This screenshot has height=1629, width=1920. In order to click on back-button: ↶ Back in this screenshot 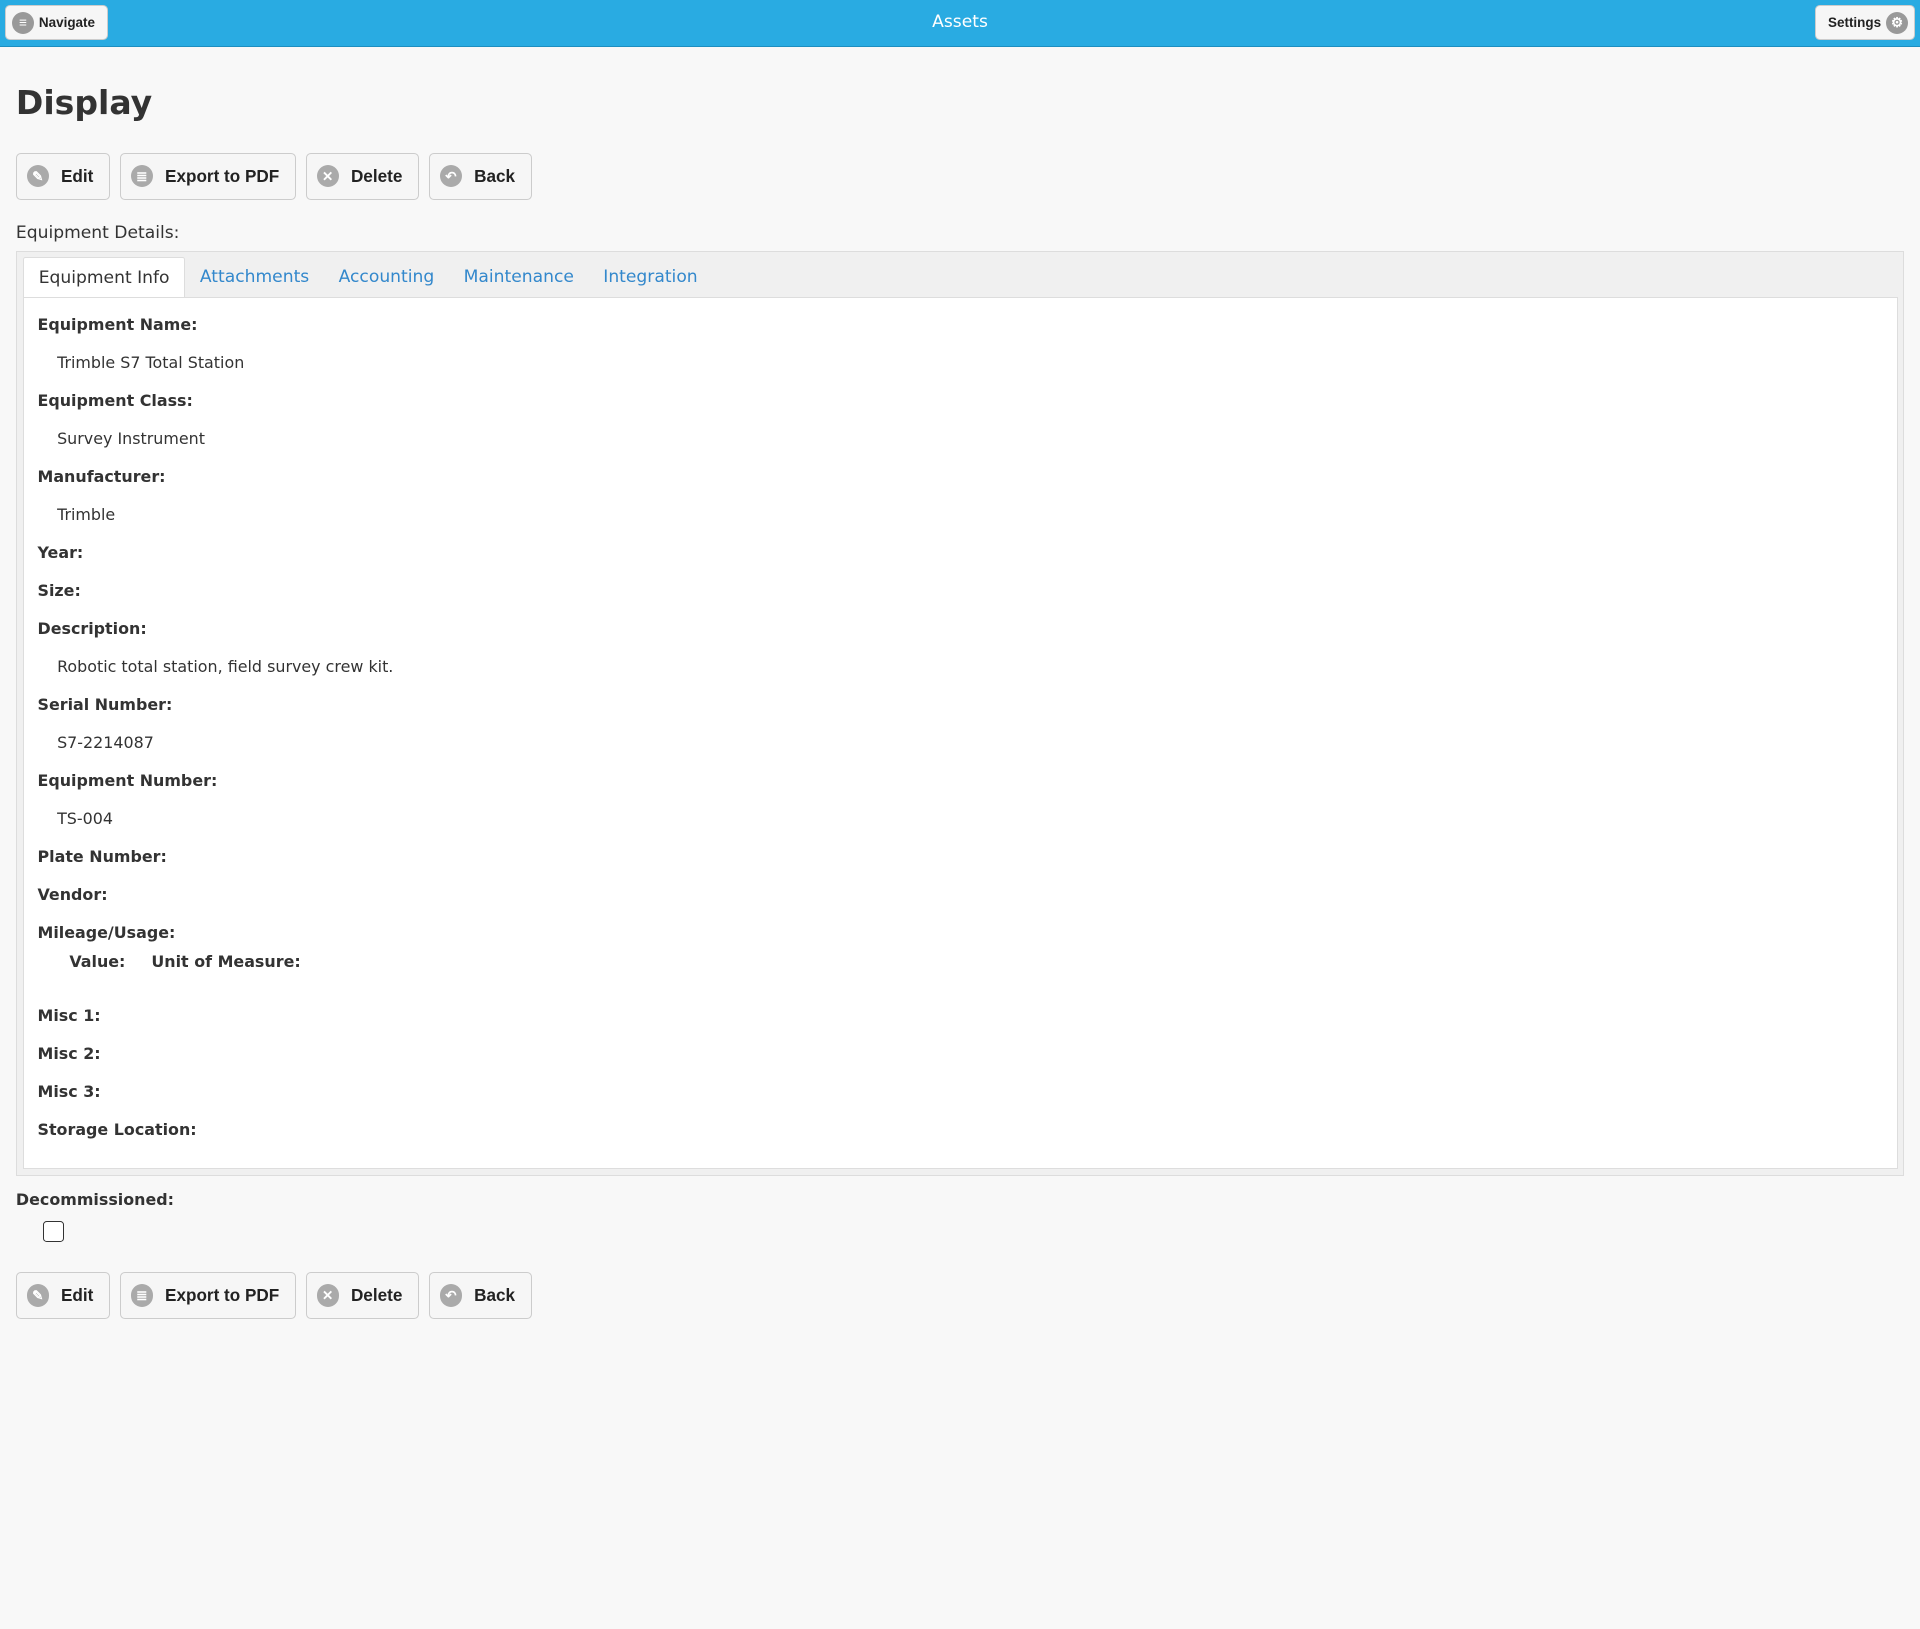, I will do `click(480, 176)`.